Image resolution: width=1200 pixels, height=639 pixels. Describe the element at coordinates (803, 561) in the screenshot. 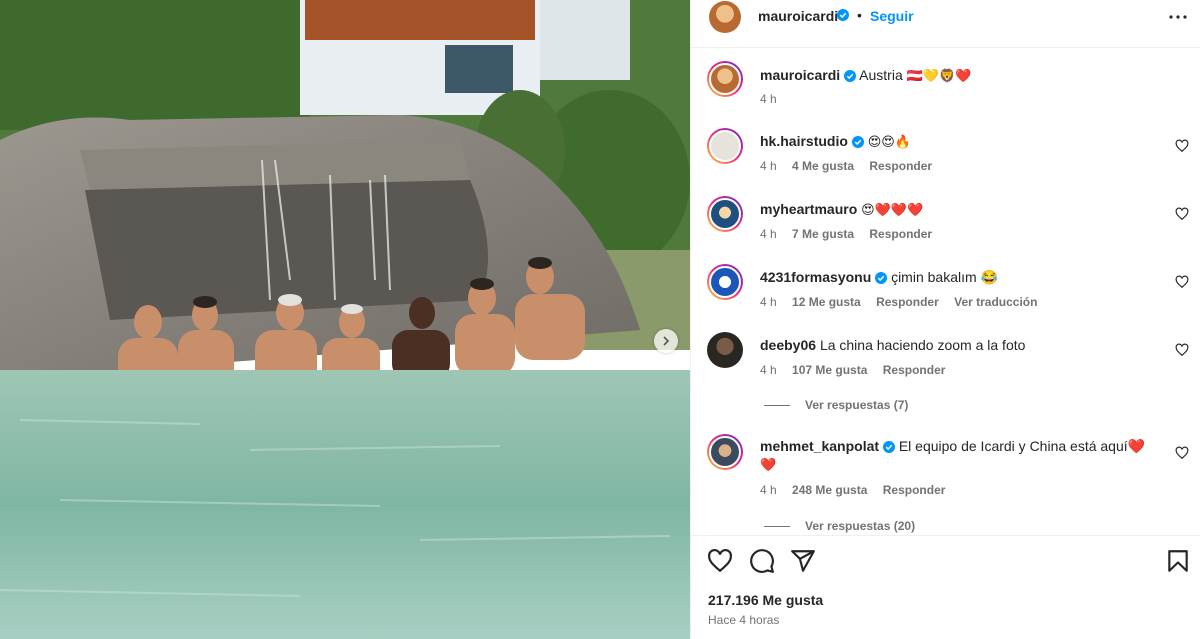

I see `share-icon` at that location.